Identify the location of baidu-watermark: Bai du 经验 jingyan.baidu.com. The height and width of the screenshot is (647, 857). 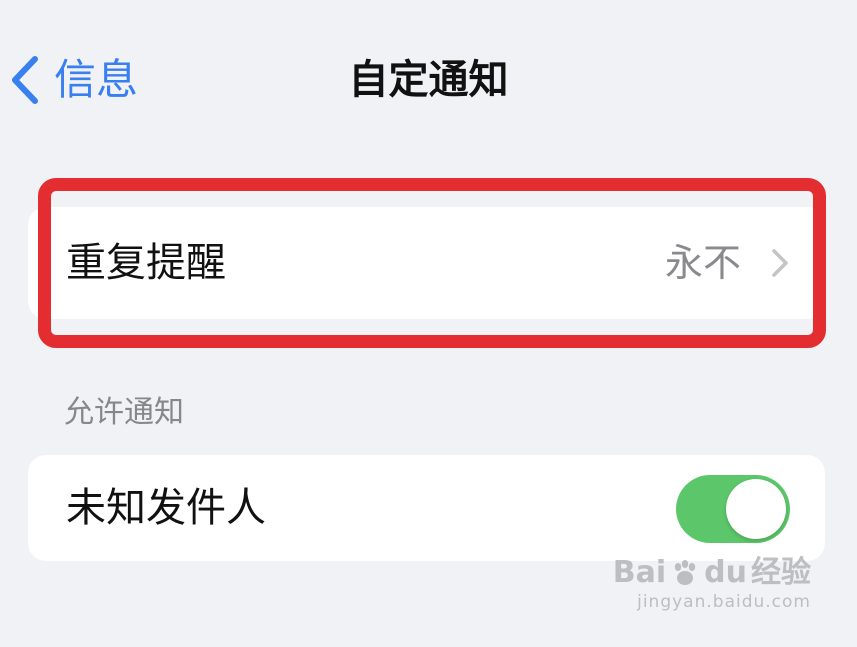
(712, 584).